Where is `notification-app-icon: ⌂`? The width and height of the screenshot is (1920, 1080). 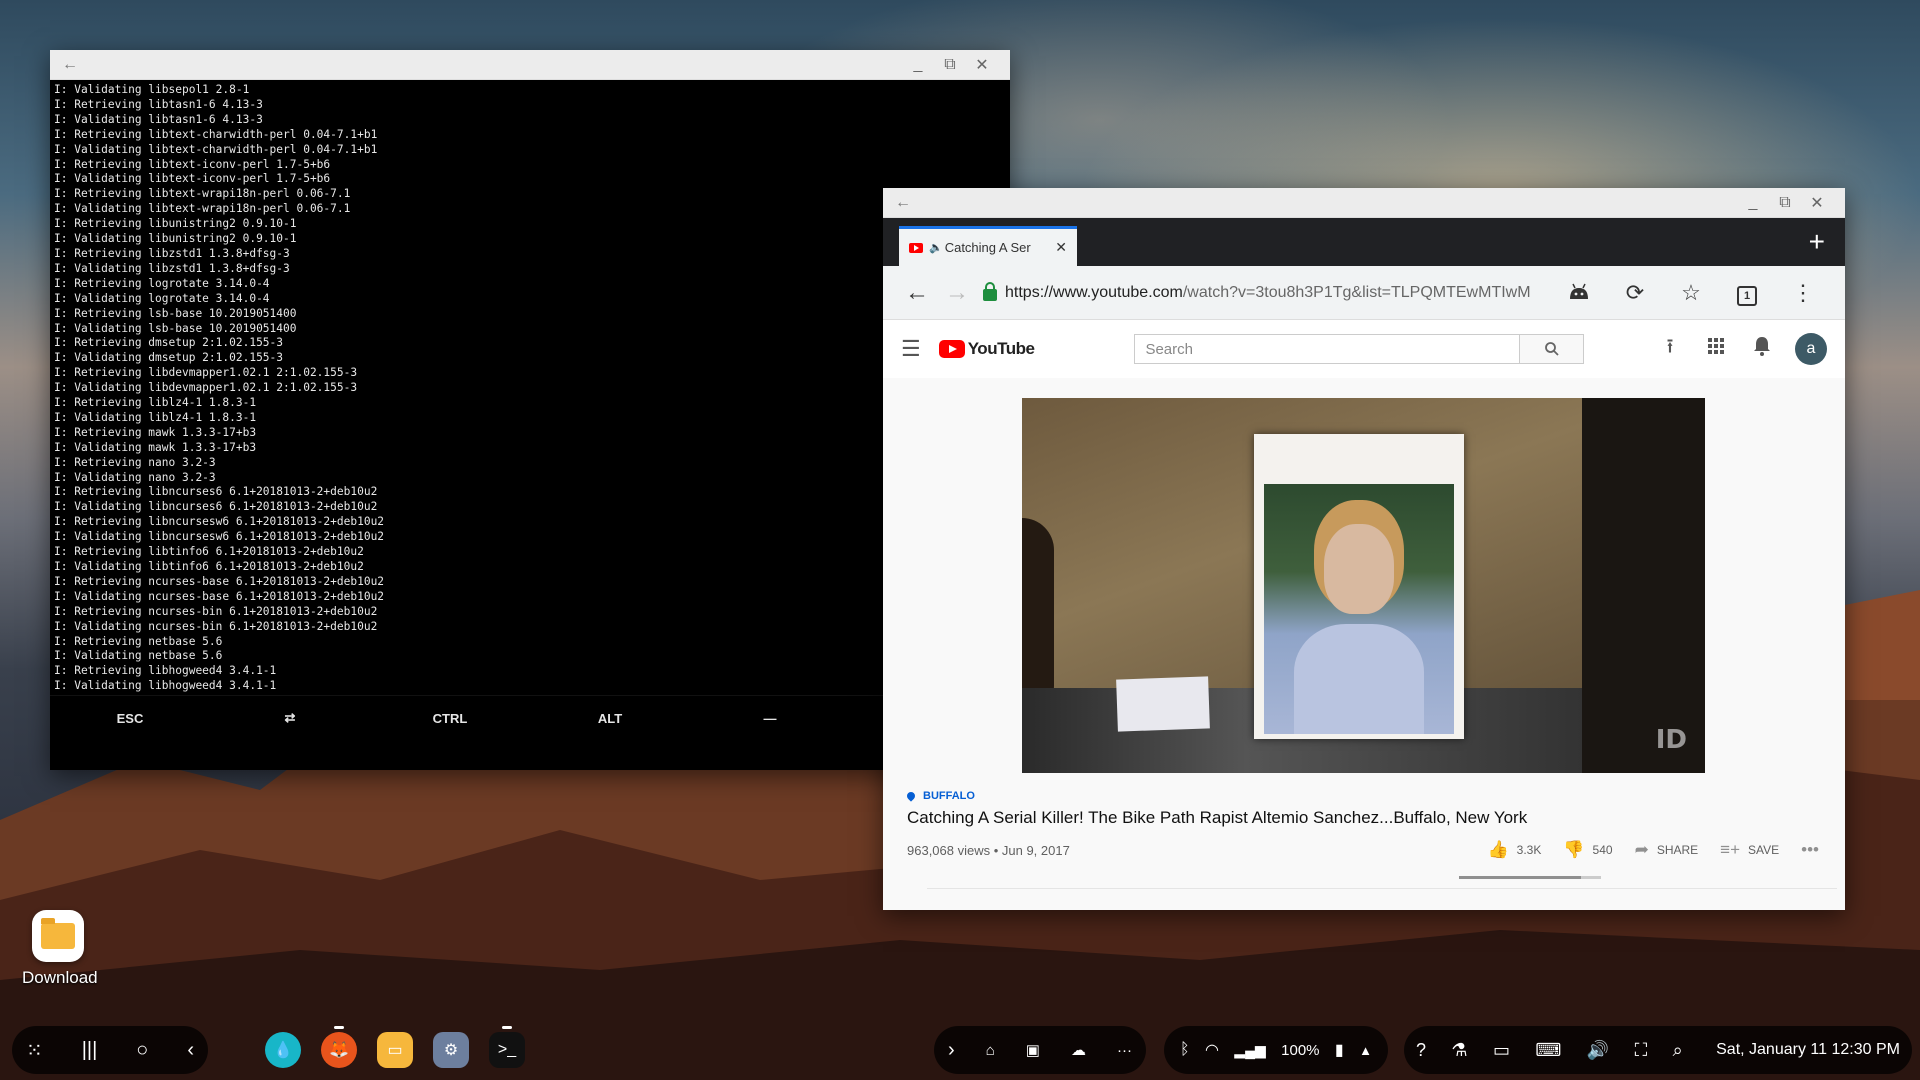 notification-app-icon: ⌂ is located at coordinates (990, 1050).